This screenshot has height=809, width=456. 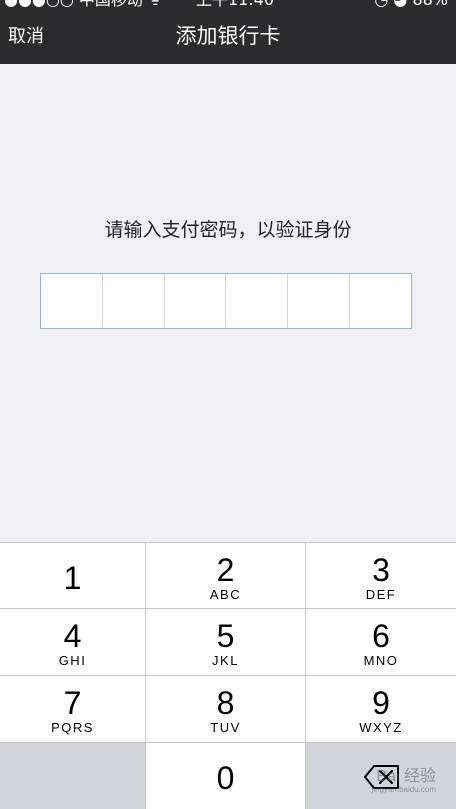 What do you see at coordinates (225, 660) in the screenshot?
I see `key-letters: JKL` at bounding box center [225, 660].